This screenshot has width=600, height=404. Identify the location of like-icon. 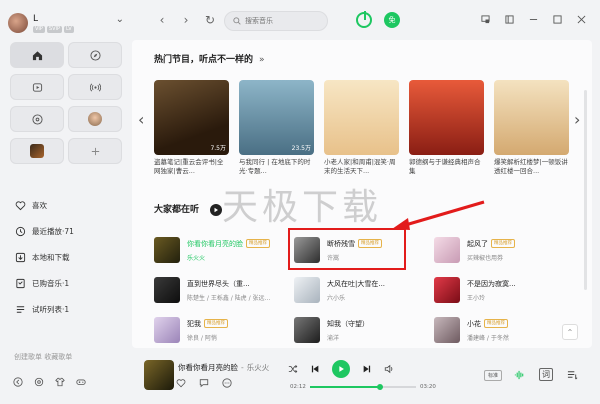
(181, 383).